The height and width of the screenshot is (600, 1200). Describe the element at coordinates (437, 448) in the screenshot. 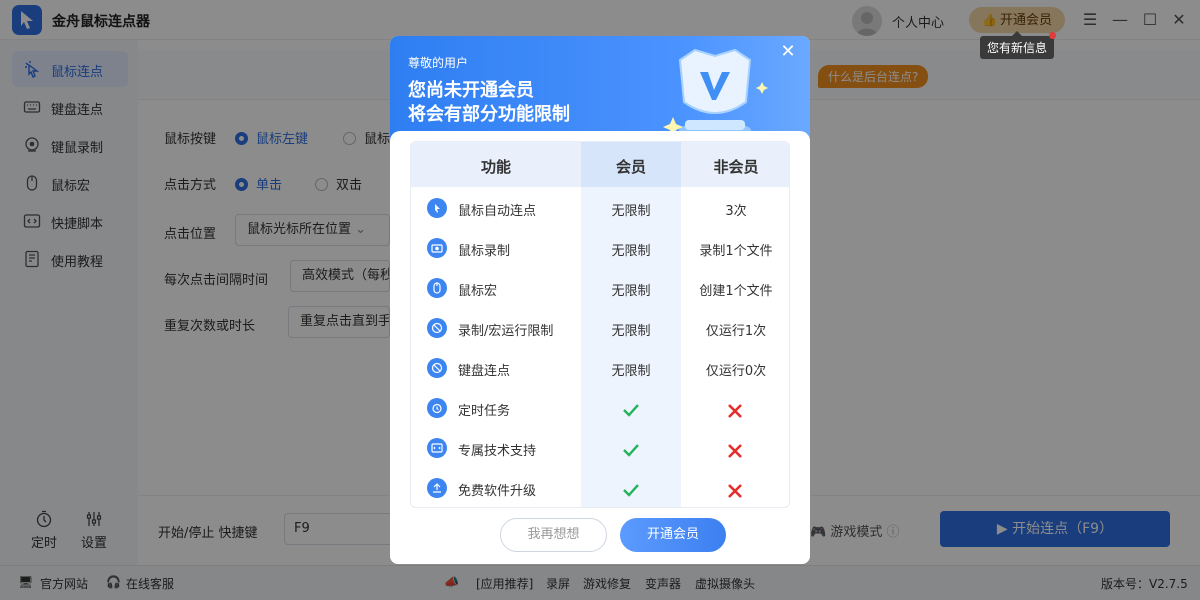

I see `support-icon` at that location.